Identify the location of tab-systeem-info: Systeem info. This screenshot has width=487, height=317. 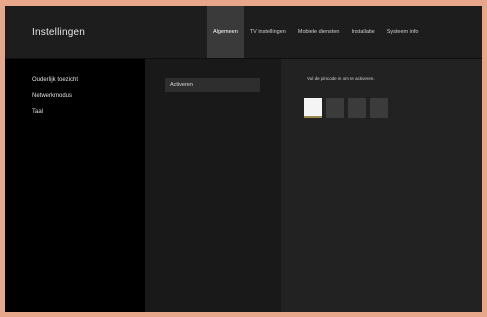
(403, 32).